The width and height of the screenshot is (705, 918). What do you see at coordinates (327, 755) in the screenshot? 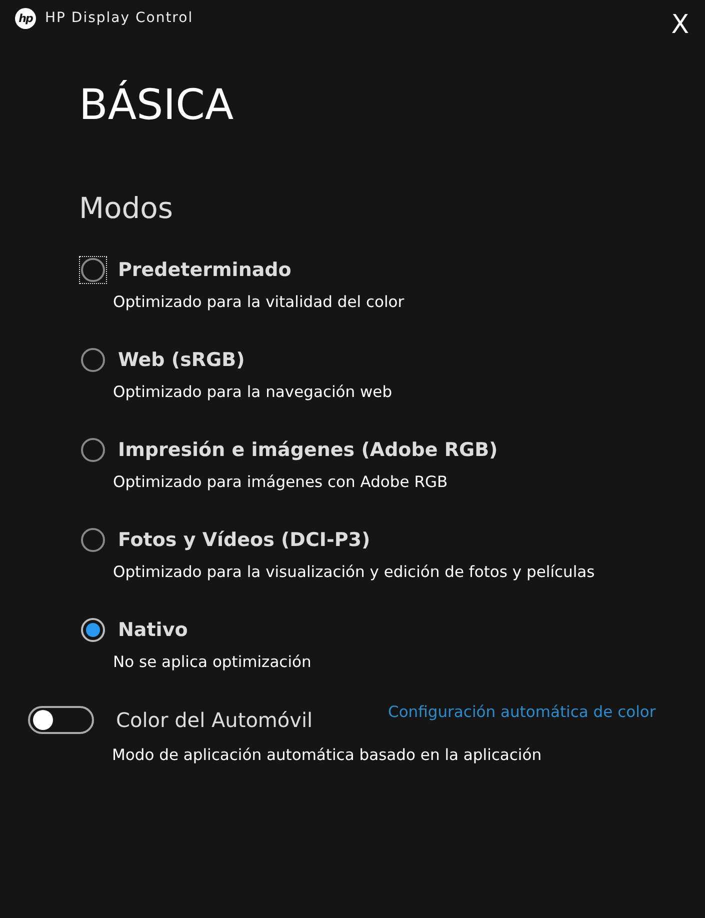
I see `toggle-description: Modo de aplicación automática basado en la aplicación` at bounding box center [327, 755].